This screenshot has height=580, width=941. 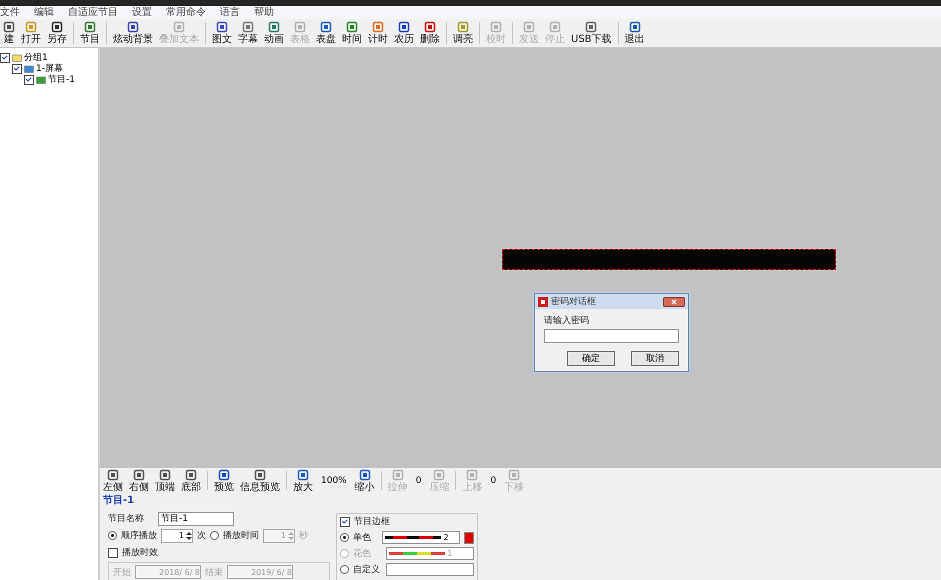 I want to click on unit-label: 次, so click(x=201, y=536).